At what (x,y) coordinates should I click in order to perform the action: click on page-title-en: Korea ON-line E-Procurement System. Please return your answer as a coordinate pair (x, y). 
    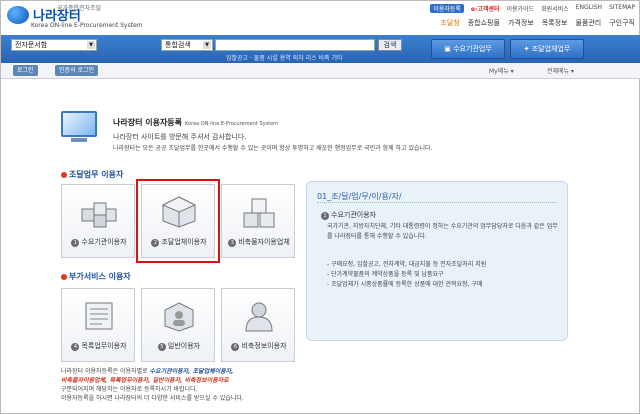
    Looking at the image, I should click on (232, 124).